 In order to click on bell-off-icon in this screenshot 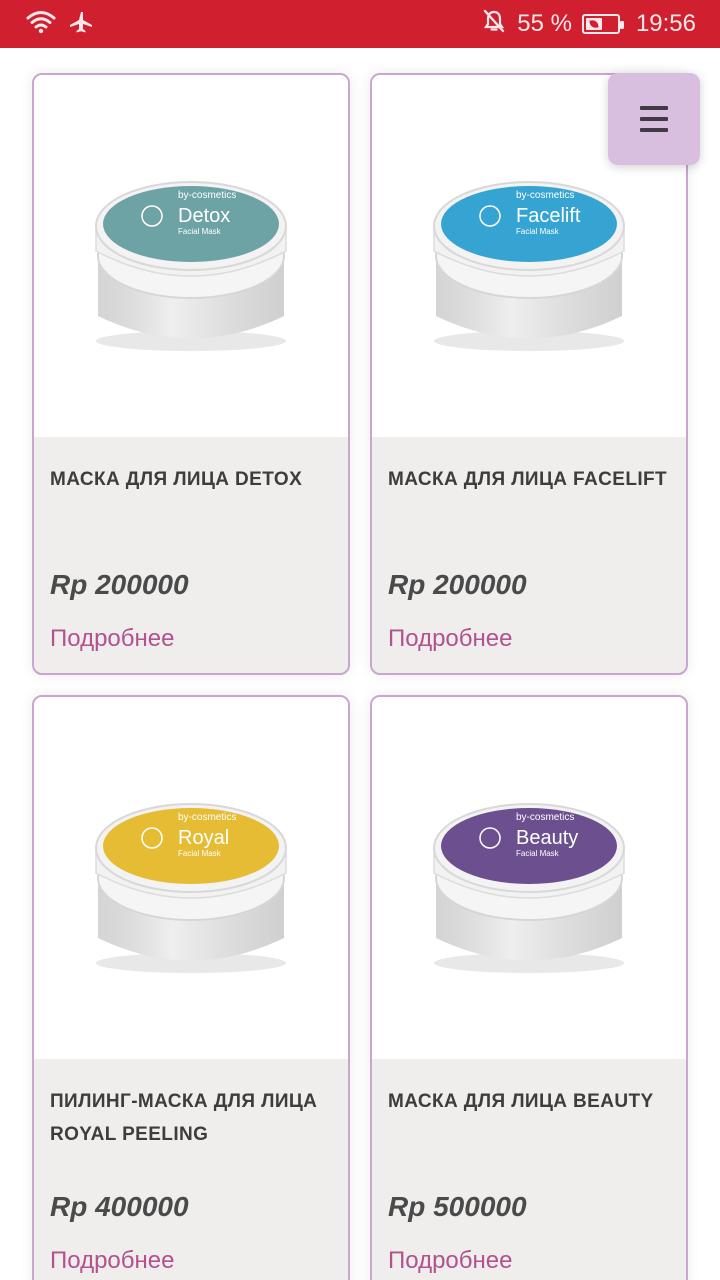, I will do `click(494, 24)`.